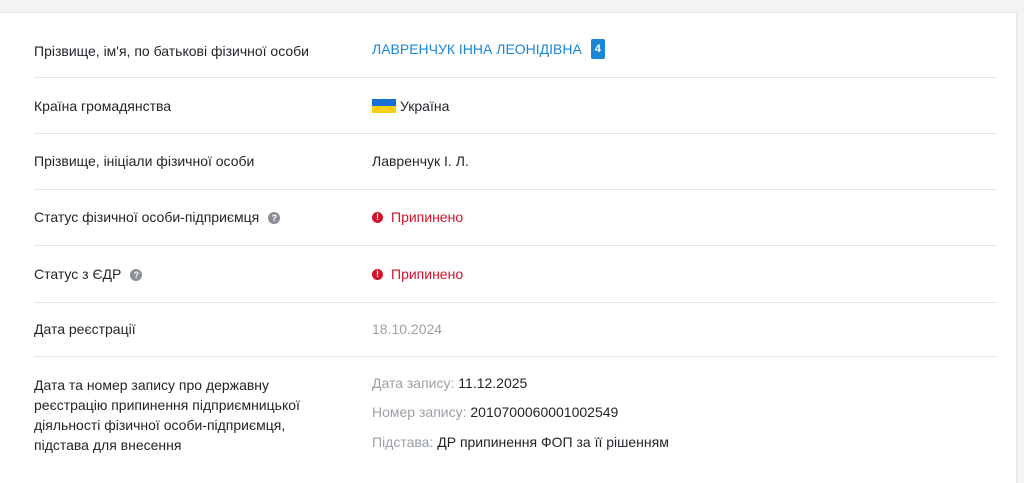 This screenshot has height=483, width=1024. I want to click on edr-status-label: Статус з ЄДР?, so click(88, 274).